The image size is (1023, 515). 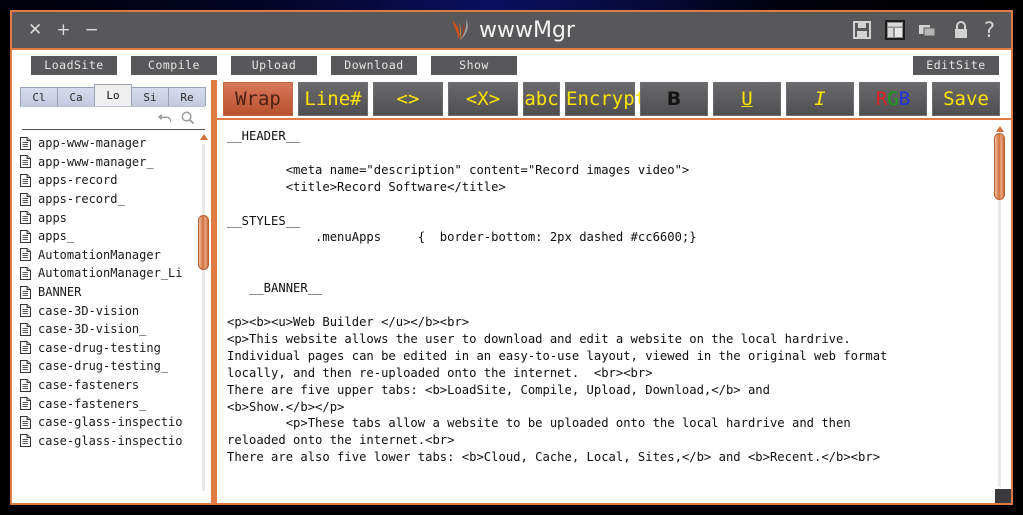 I want to click on sidebar-tab-cache: Ca, so click(x=76, y=96).